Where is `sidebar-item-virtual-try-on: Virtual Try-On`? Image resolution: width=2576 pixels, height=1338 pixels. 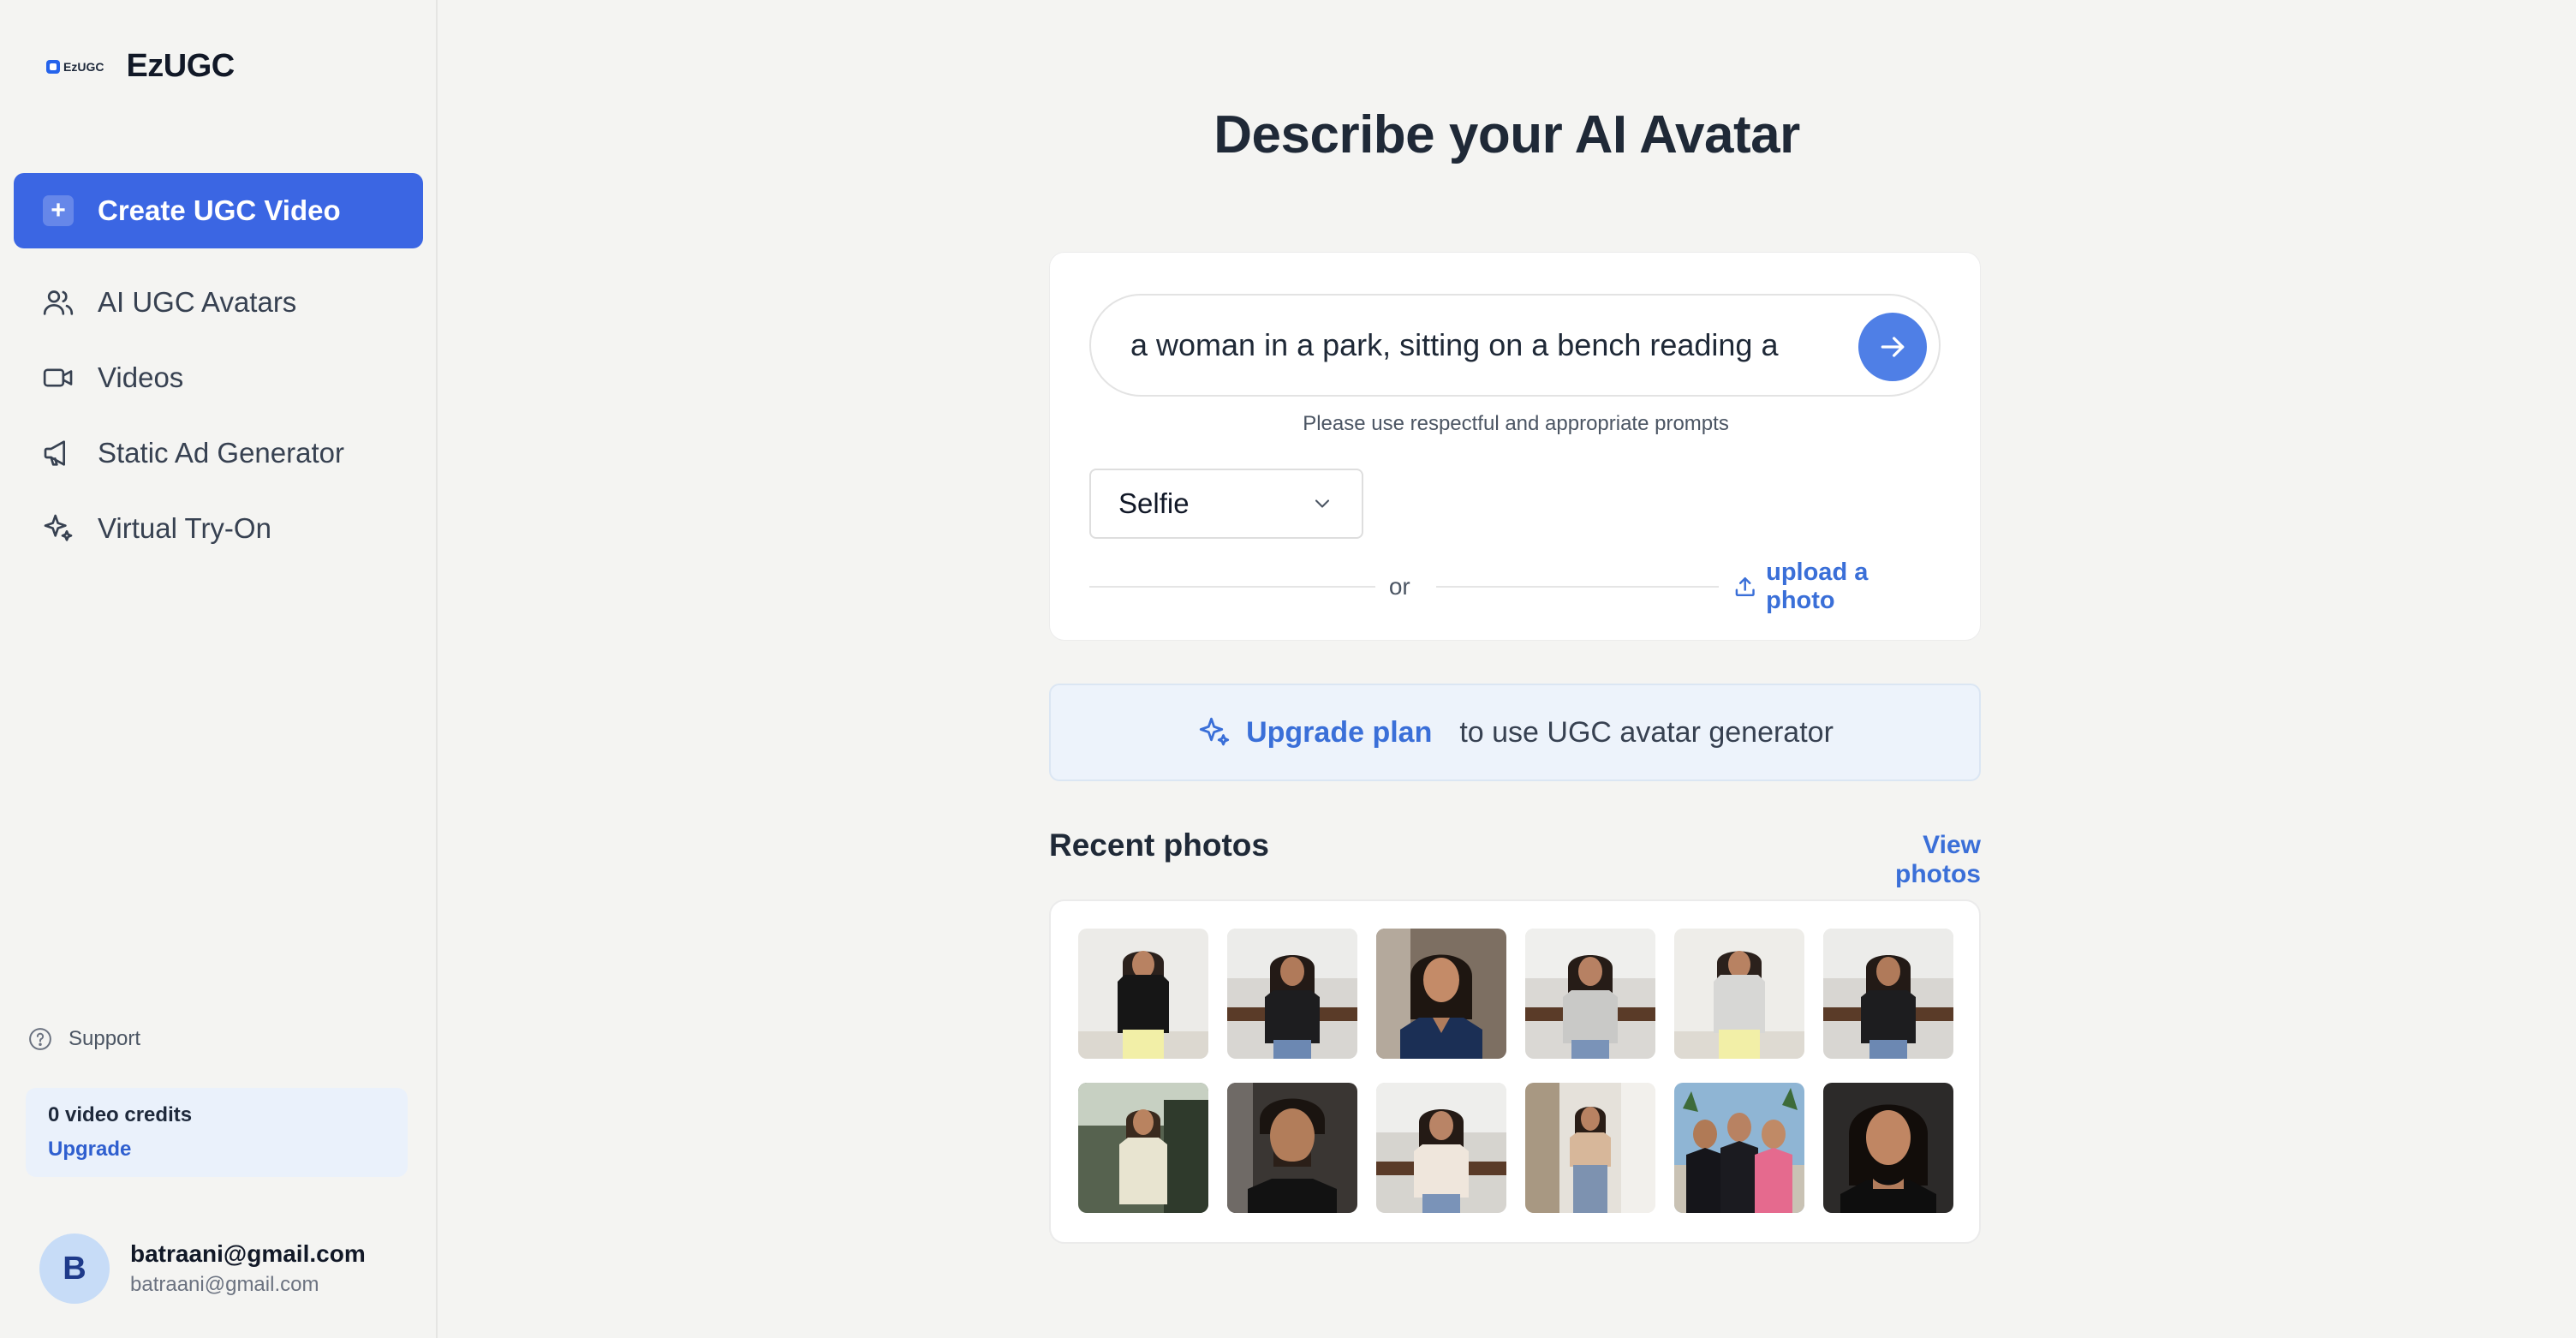 sidebar-item-virtual-try-on: Virtual Try-On is located at coordinates (219, 528).